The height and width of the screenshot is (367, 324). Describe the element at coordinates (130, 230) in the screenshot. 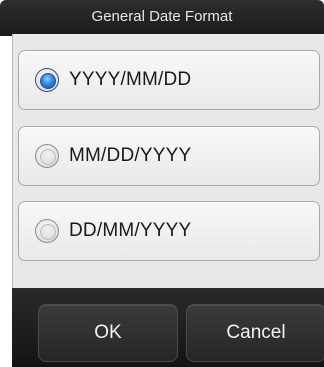

I see `option-label: DD/MM/YYYY` at that location.